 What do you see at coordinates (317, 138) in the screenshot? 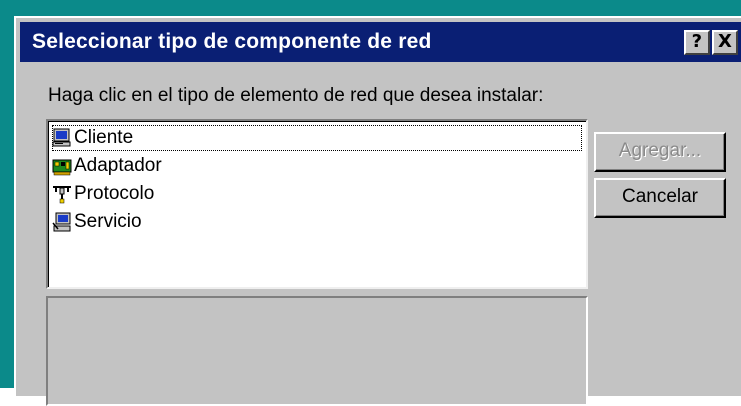
I see `list-item-cliente: Cliente` at bounding box center [317, 138].